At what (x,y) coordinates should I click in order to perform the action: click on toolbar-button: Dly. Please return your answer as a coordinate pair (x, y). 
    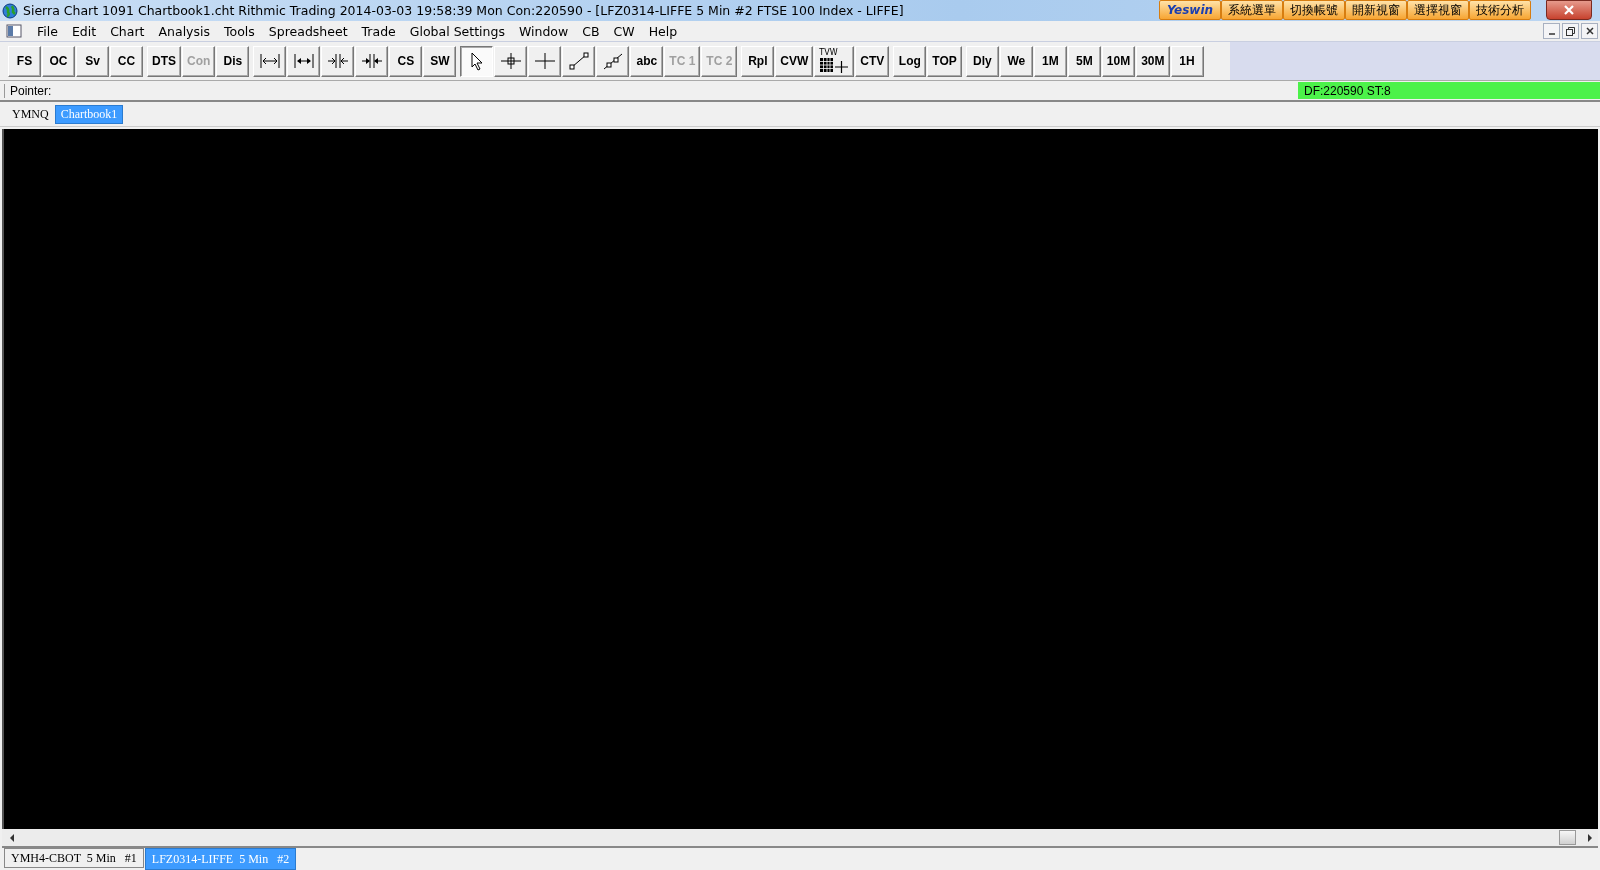
    Looking at the image, I should click on (982, 61).